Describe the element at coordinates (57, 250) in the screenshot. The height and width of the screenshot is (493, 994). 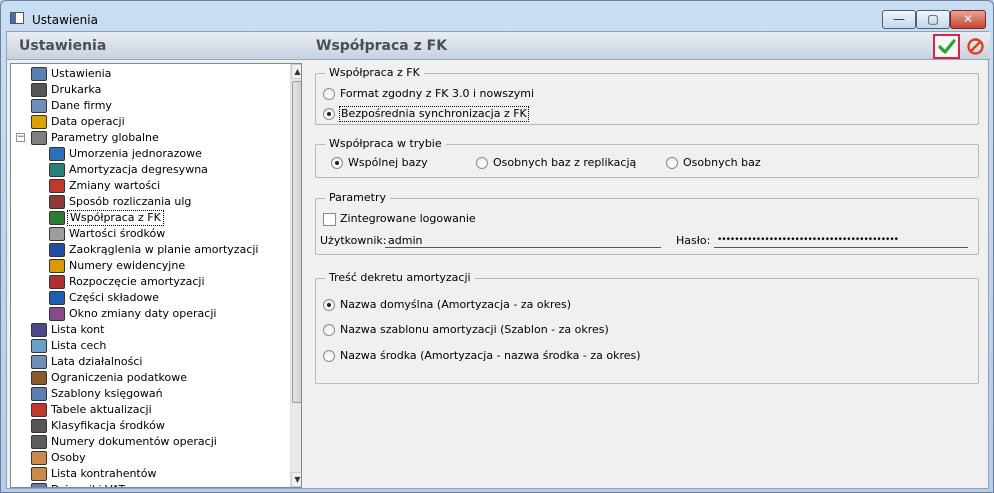
I see `rounding-icon` at that location.